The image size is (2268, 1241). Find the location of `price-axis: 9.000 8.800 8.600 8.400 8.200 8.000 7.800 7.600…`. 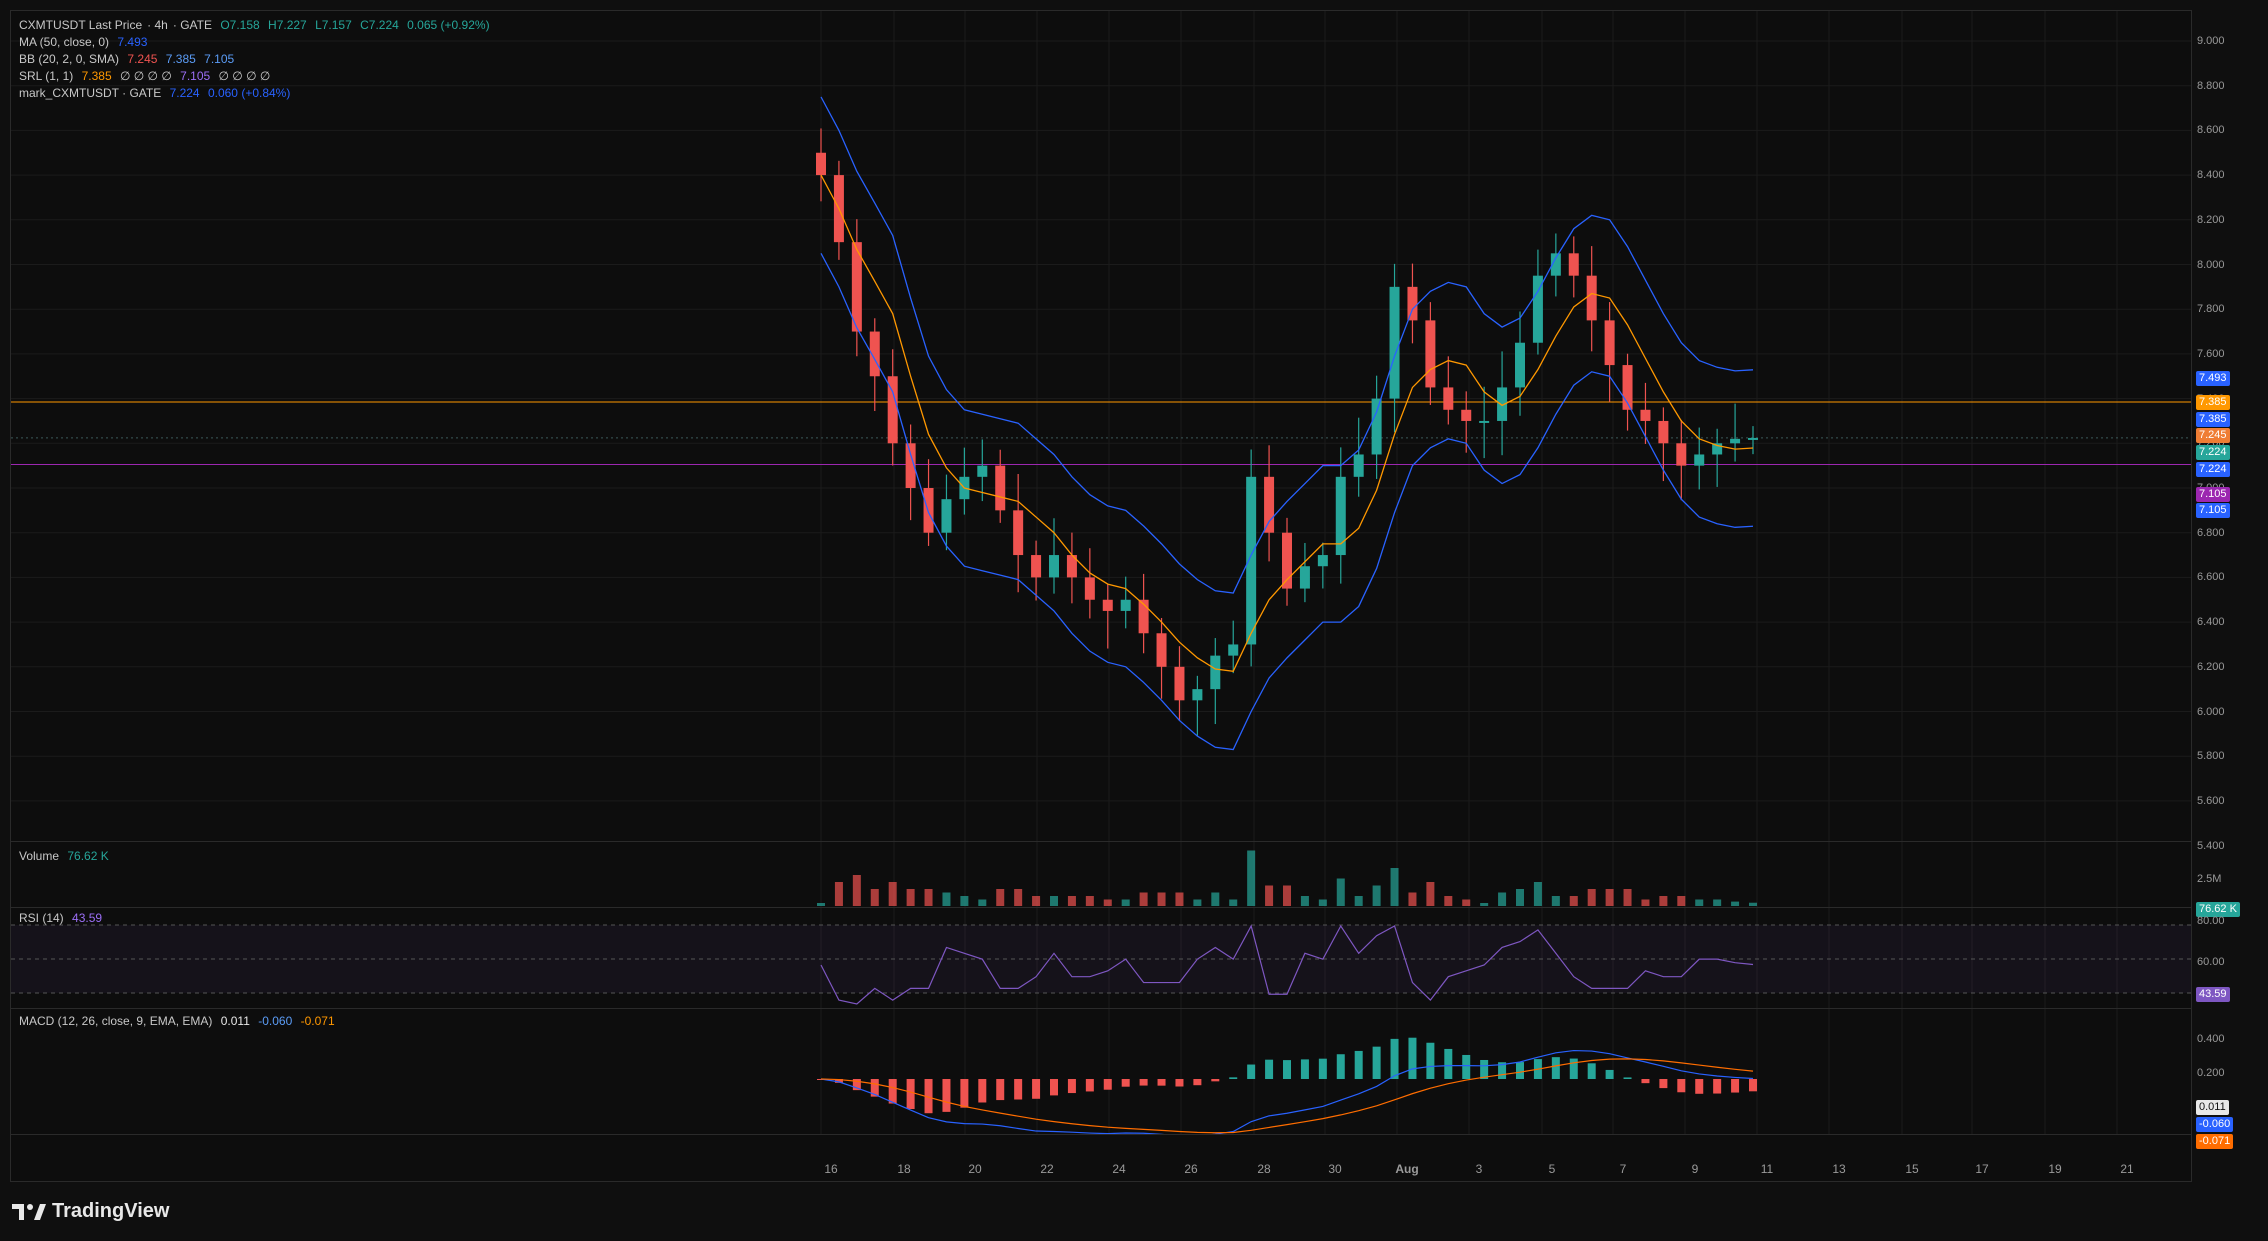

price-axis: 9.000 8.800 8.600 8.400 8.200 8.000 7.800 7.600… is located at coordinates (2216, 596).